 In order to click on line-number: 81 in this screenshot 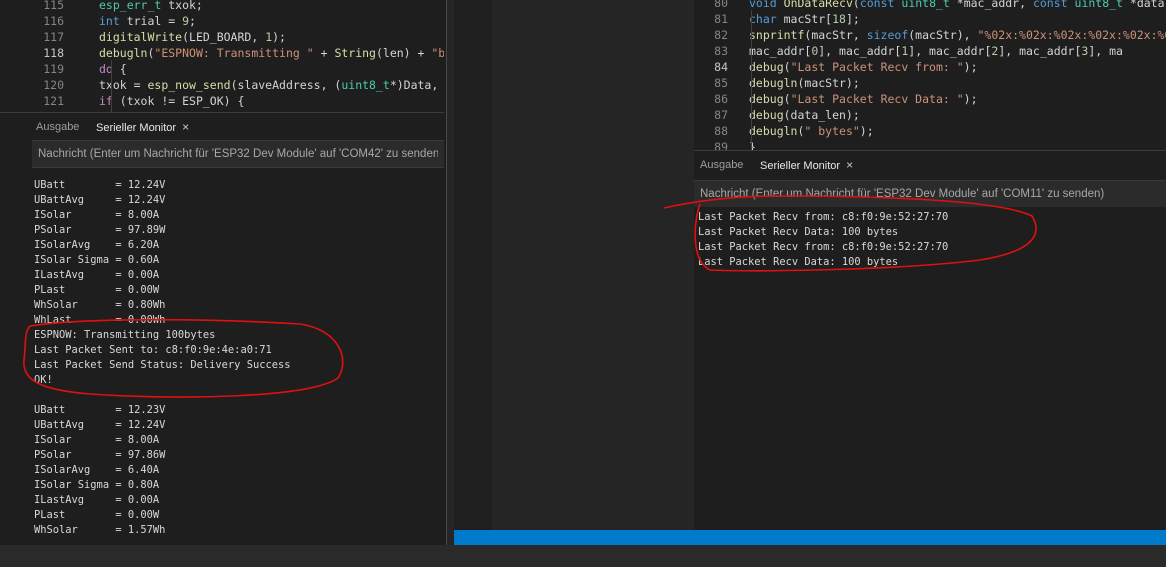, I will do `click(721, 19)`.